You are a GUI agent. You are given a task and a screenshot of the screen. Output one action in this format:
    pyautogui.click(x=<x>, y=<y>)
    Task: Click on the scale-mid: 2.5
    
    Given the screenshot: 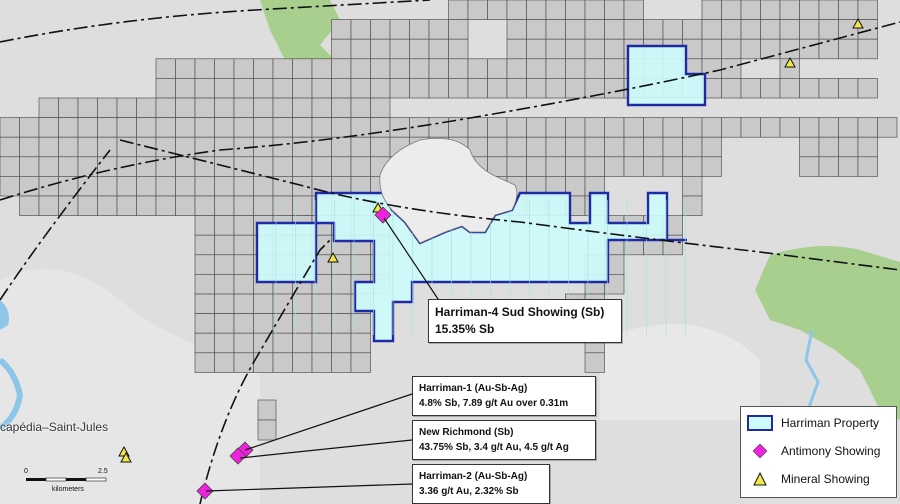 What is the action you would take?
    pyautogui.click(x=103, y=471)
    